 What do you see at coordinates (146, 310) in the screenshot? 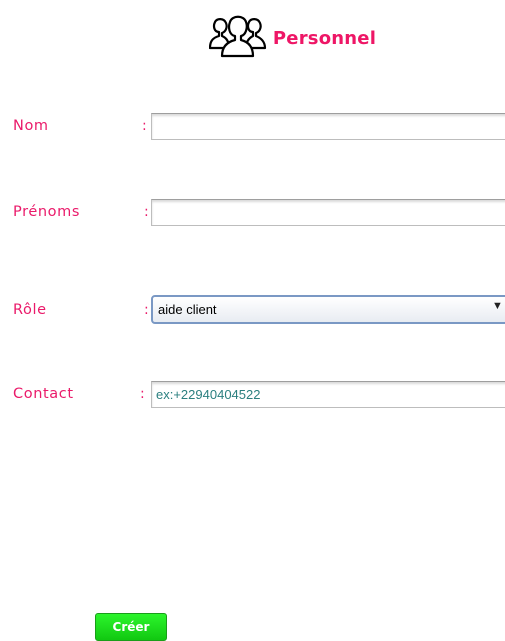
I see `role-colon: :` at bounding box center [146, 310].